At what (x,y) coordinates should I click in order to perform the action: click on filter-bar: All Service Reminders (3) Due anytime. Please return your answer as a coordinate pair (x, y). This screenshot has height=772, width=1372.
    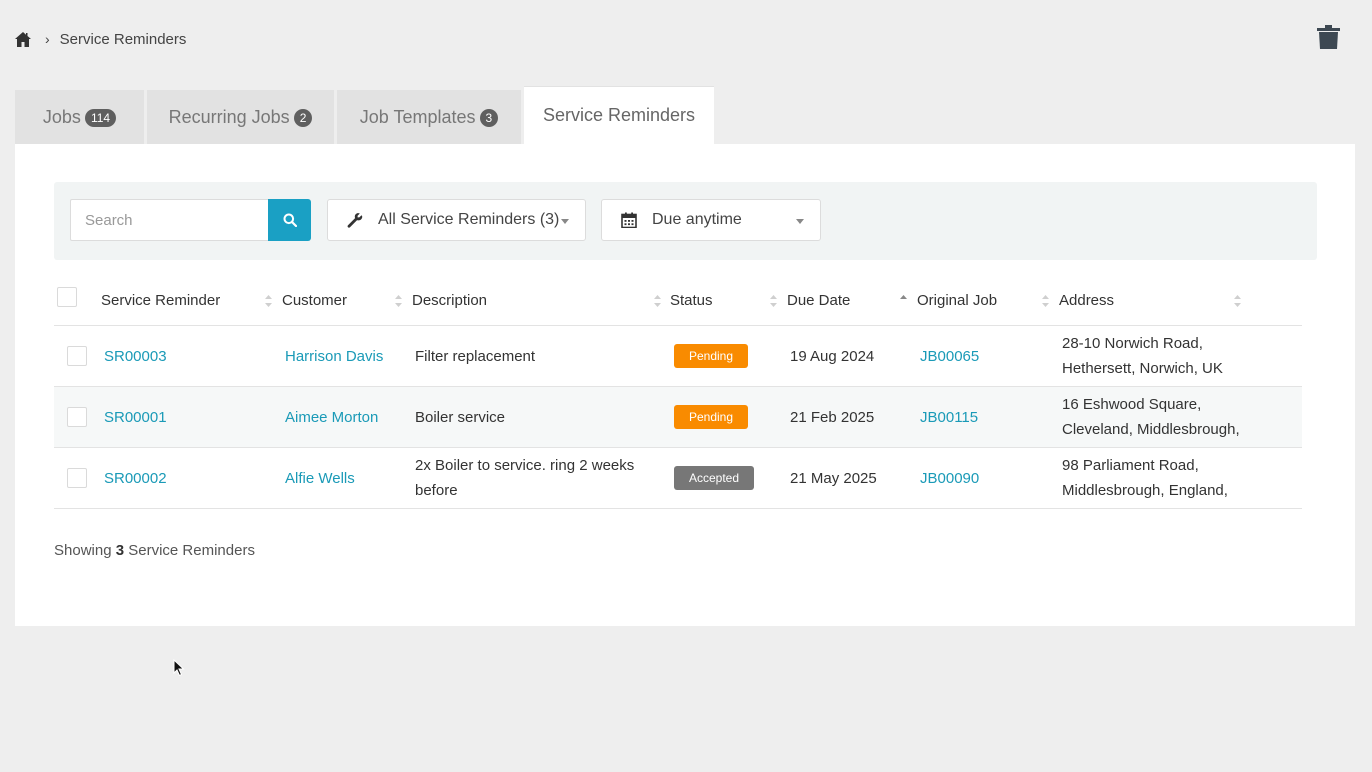
    Looking at the image, I should click on (685, 221).